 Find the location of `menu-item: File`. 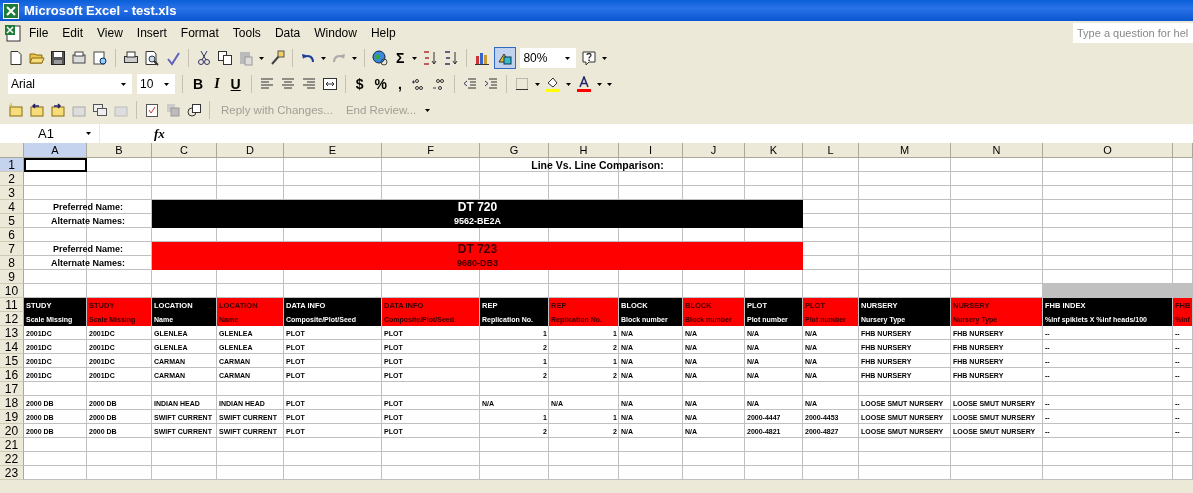

menu-item: File is located at coordinates (39, 33).